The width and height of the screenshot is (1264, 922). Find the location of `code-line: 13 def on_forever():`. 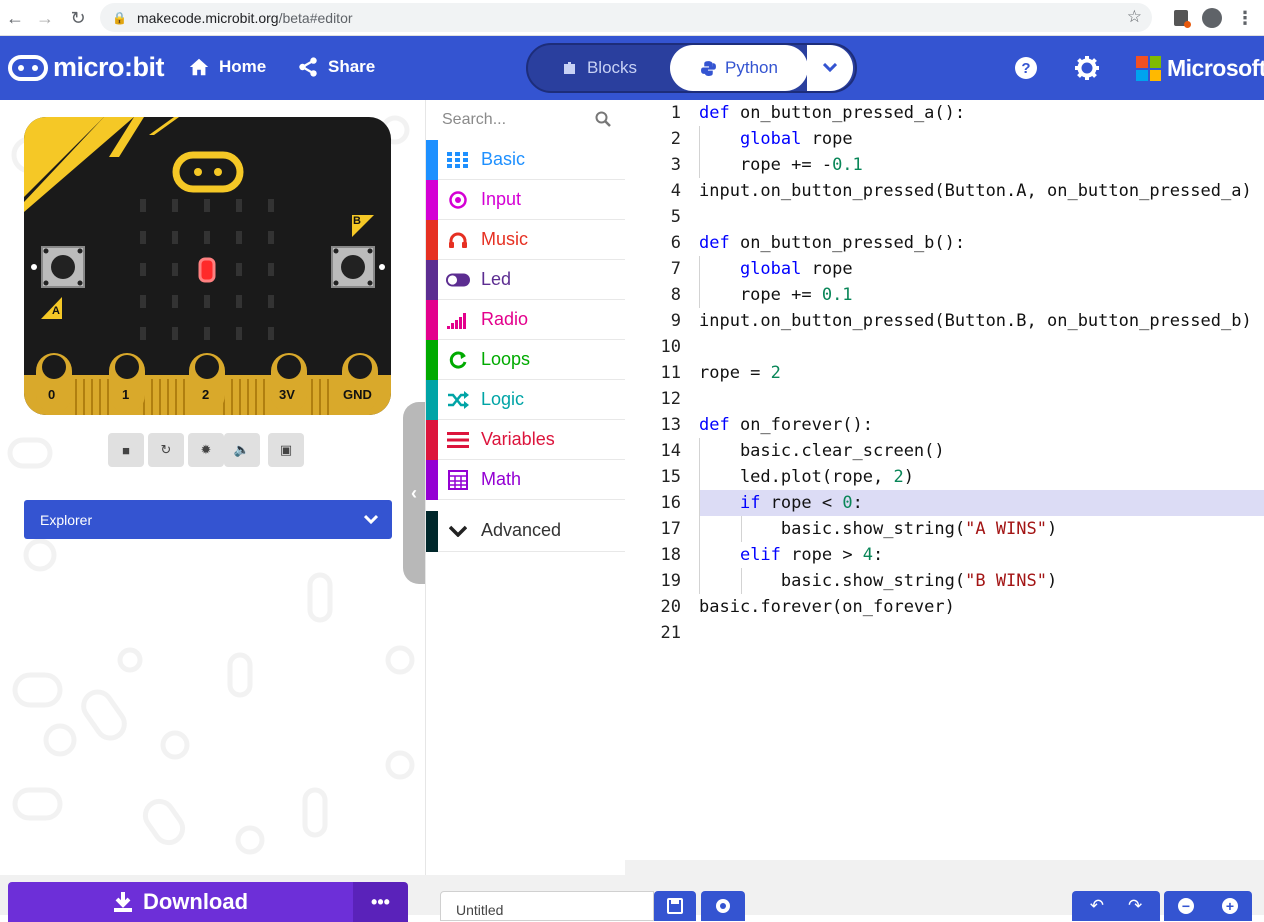

code-line: 13 def on_forever(): is located at coordinates (944, 425).